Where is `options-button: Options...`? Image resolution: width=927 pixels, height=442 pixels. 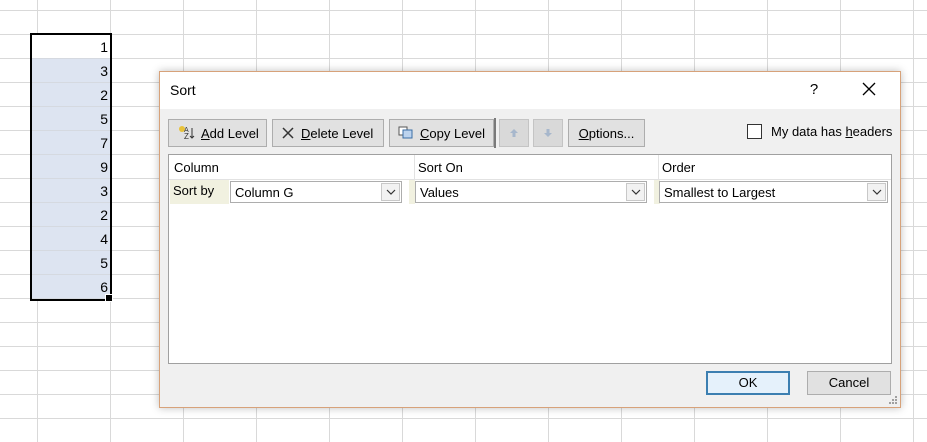
options-button: Options... is located at coordinates (606, 133).